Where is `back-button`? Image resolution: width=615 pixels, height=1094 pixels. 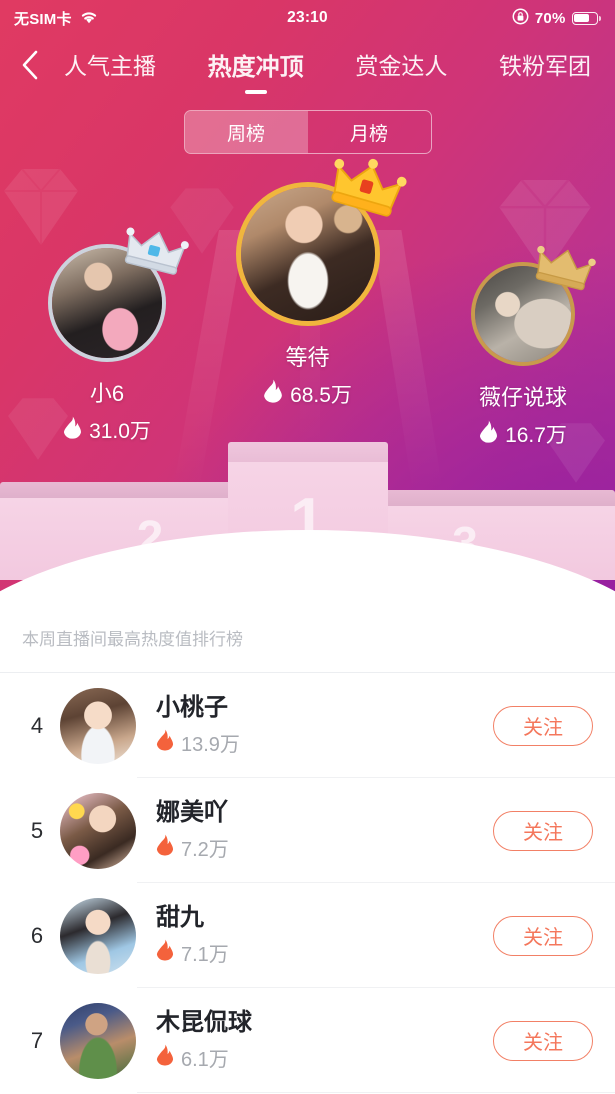
back-button is located at coordinates (30, 67).